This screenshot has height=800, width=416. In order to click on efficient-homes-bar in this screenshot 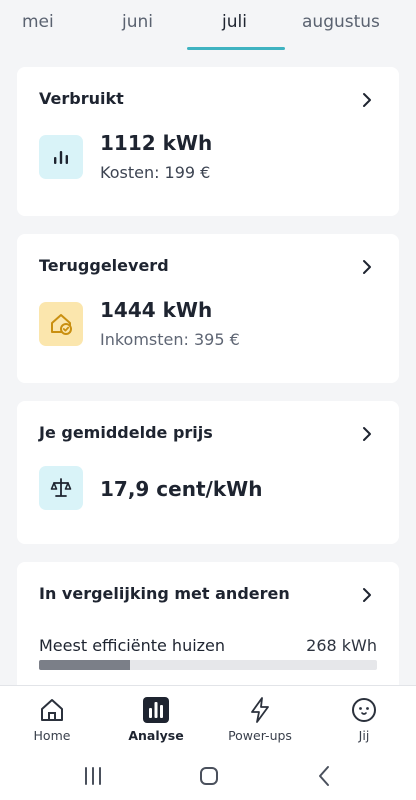, I will do `click(208, 665)`.